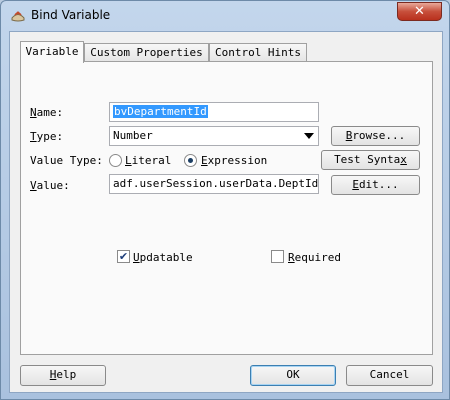 This screenshot has height=400, width=450. I want to click on tab-variable: Variable, so click(52, 52).